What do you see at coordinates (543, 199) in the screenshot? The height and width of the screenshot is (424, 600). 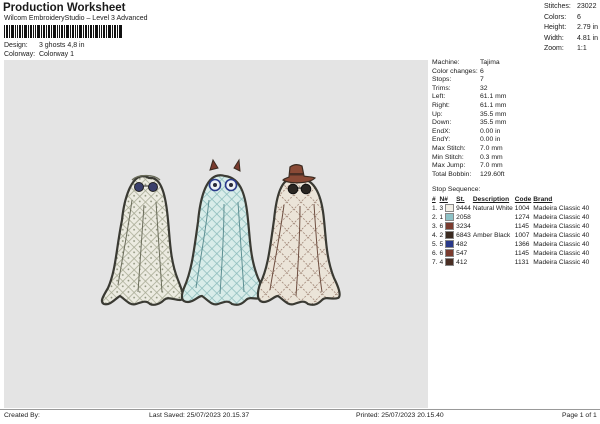 I see `col-brand: Brand` at bounding box center [543, 199].